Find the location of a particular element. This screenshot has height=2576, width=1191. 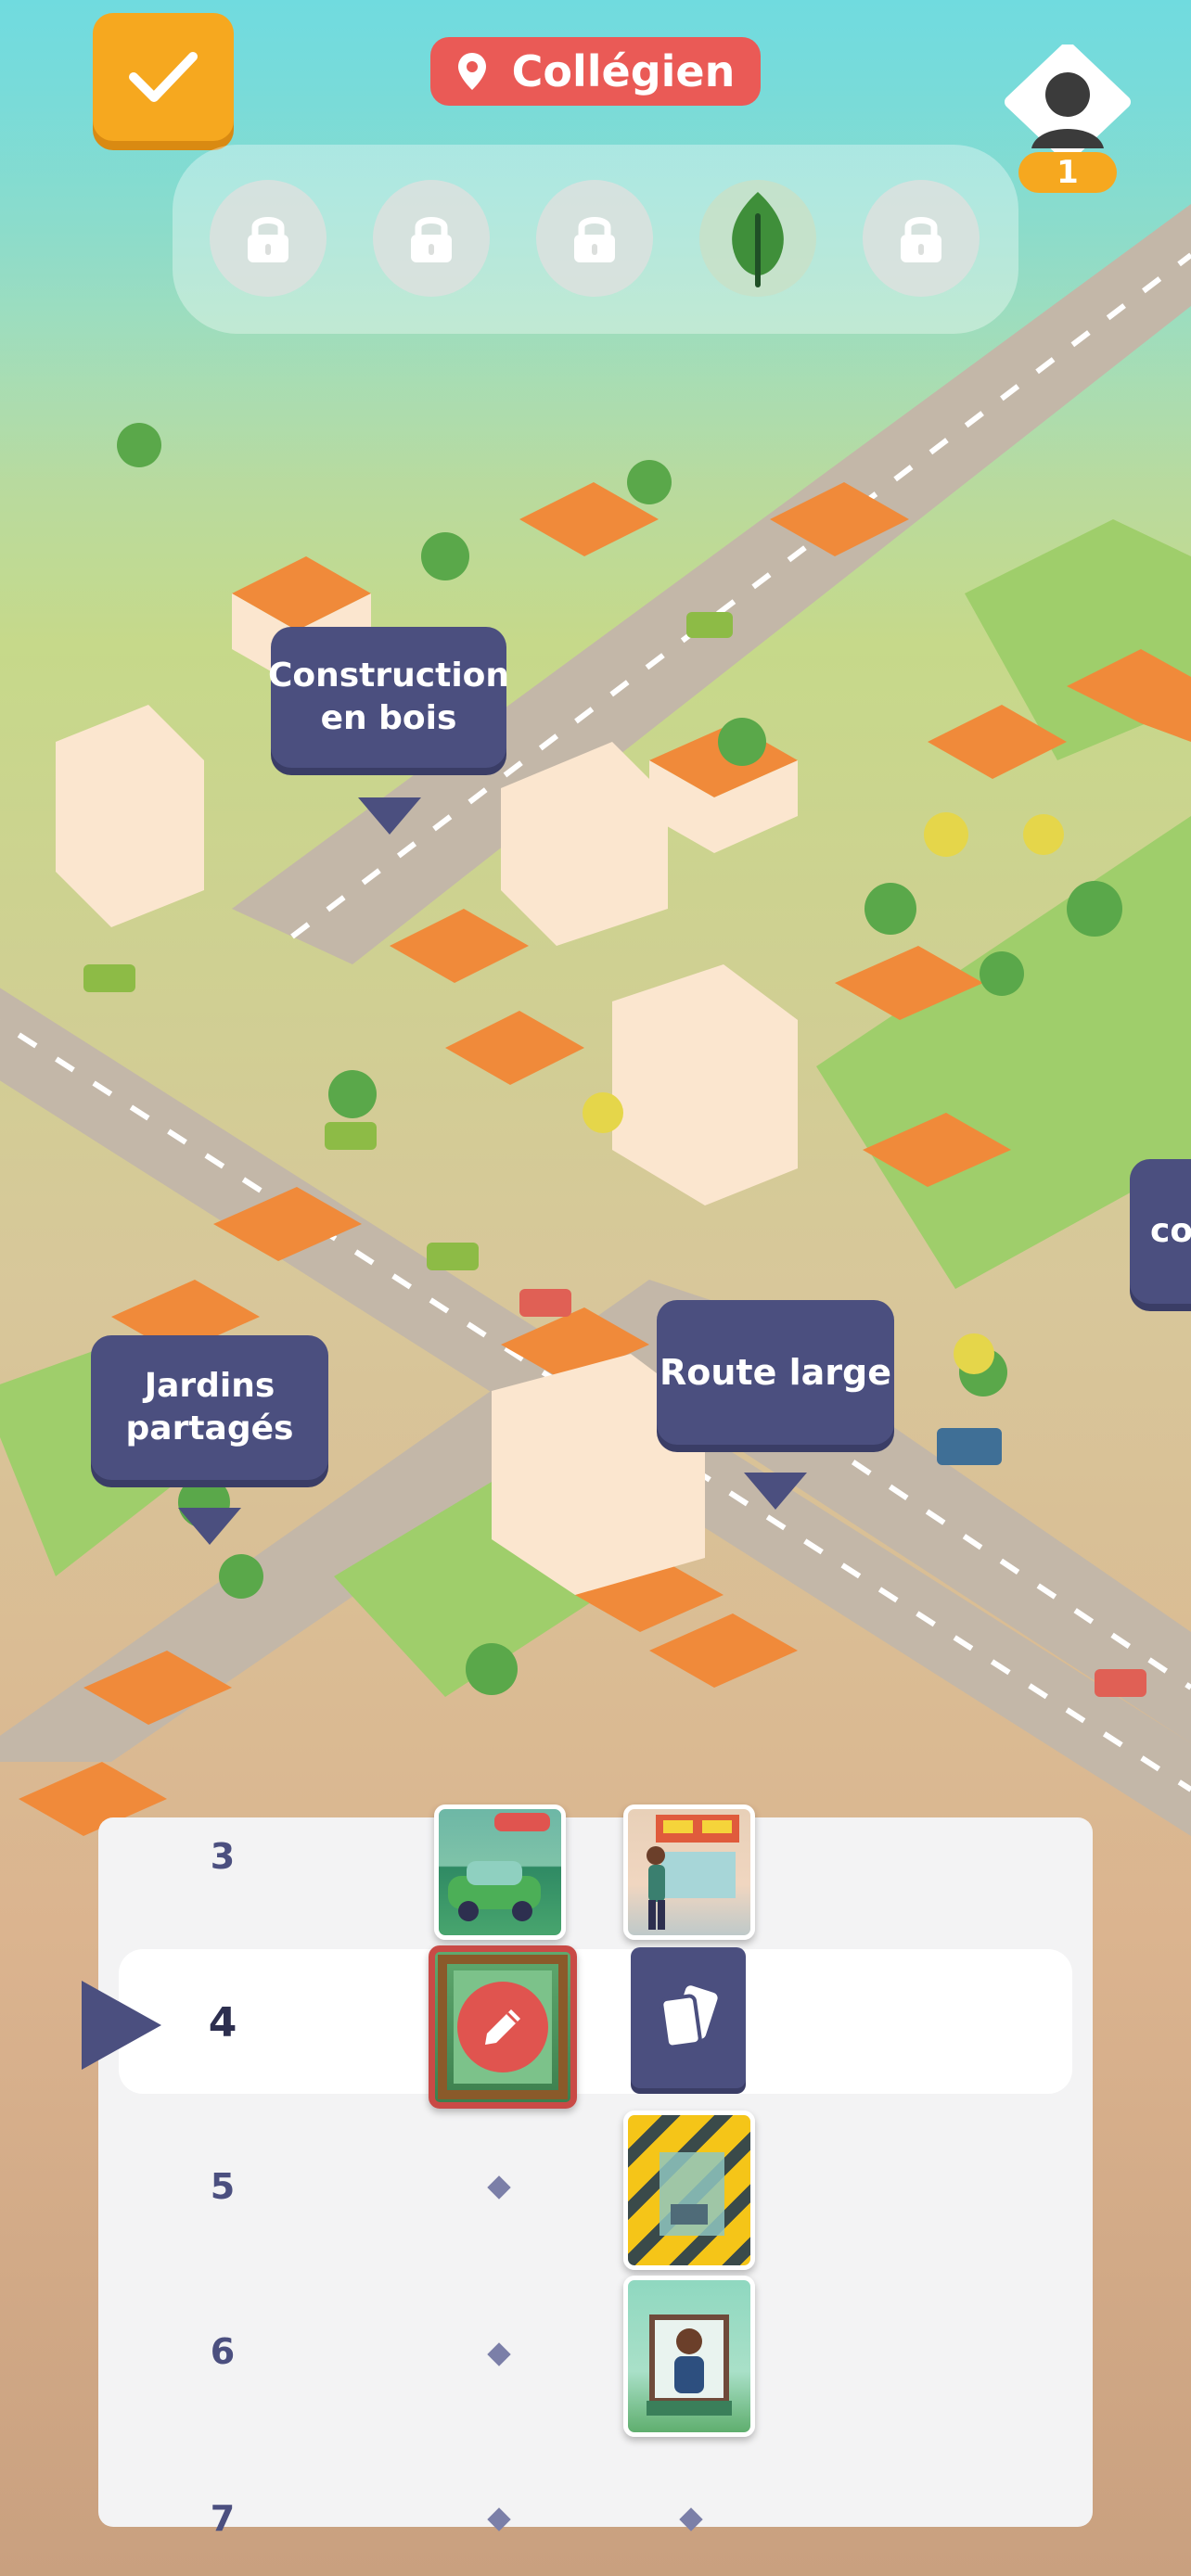

draw-cards-button is located at coordinates (688, 2018).